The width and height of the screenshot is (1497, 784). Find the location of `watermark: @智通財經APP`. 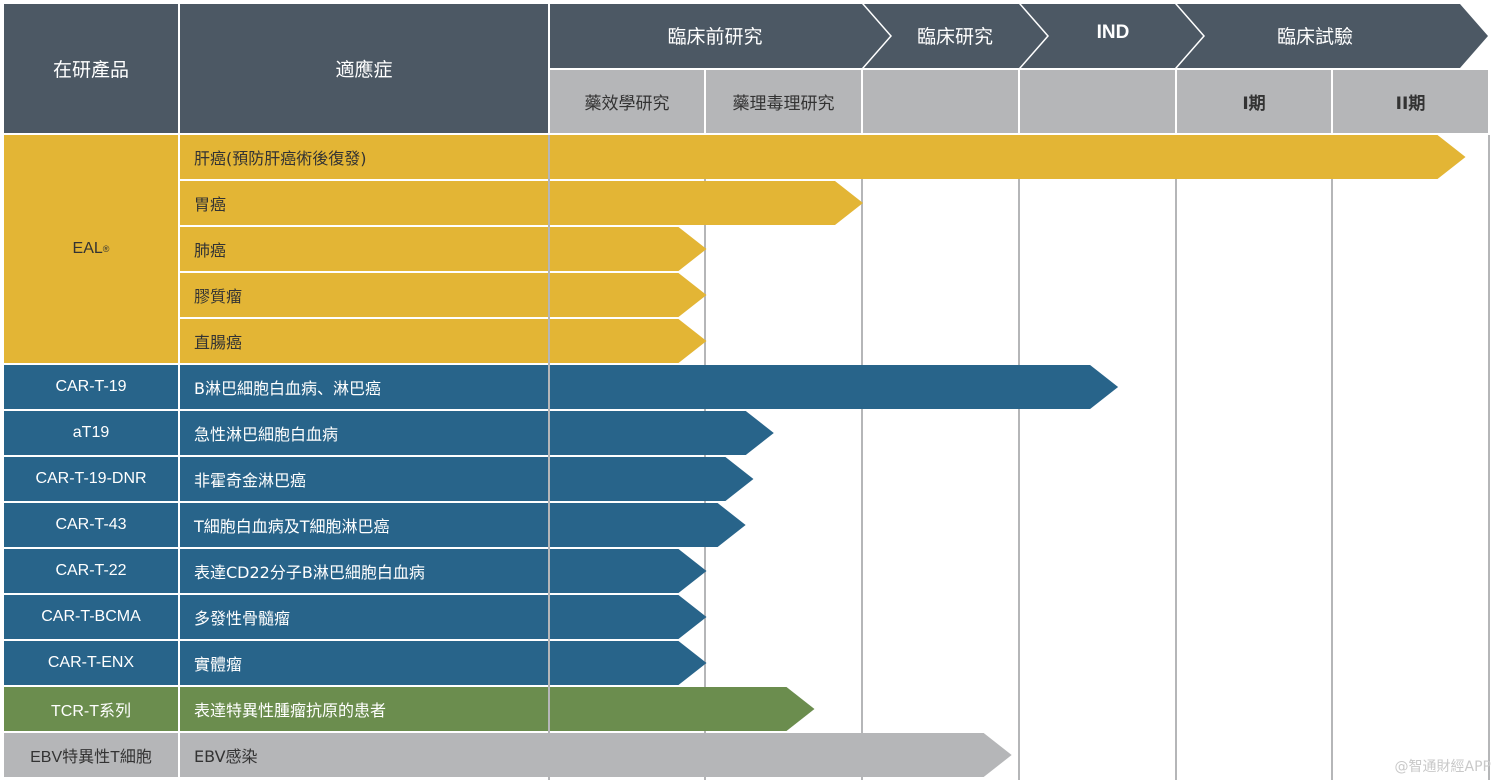

watermark: @智通財經APP is located at coordinates (1442, 767).